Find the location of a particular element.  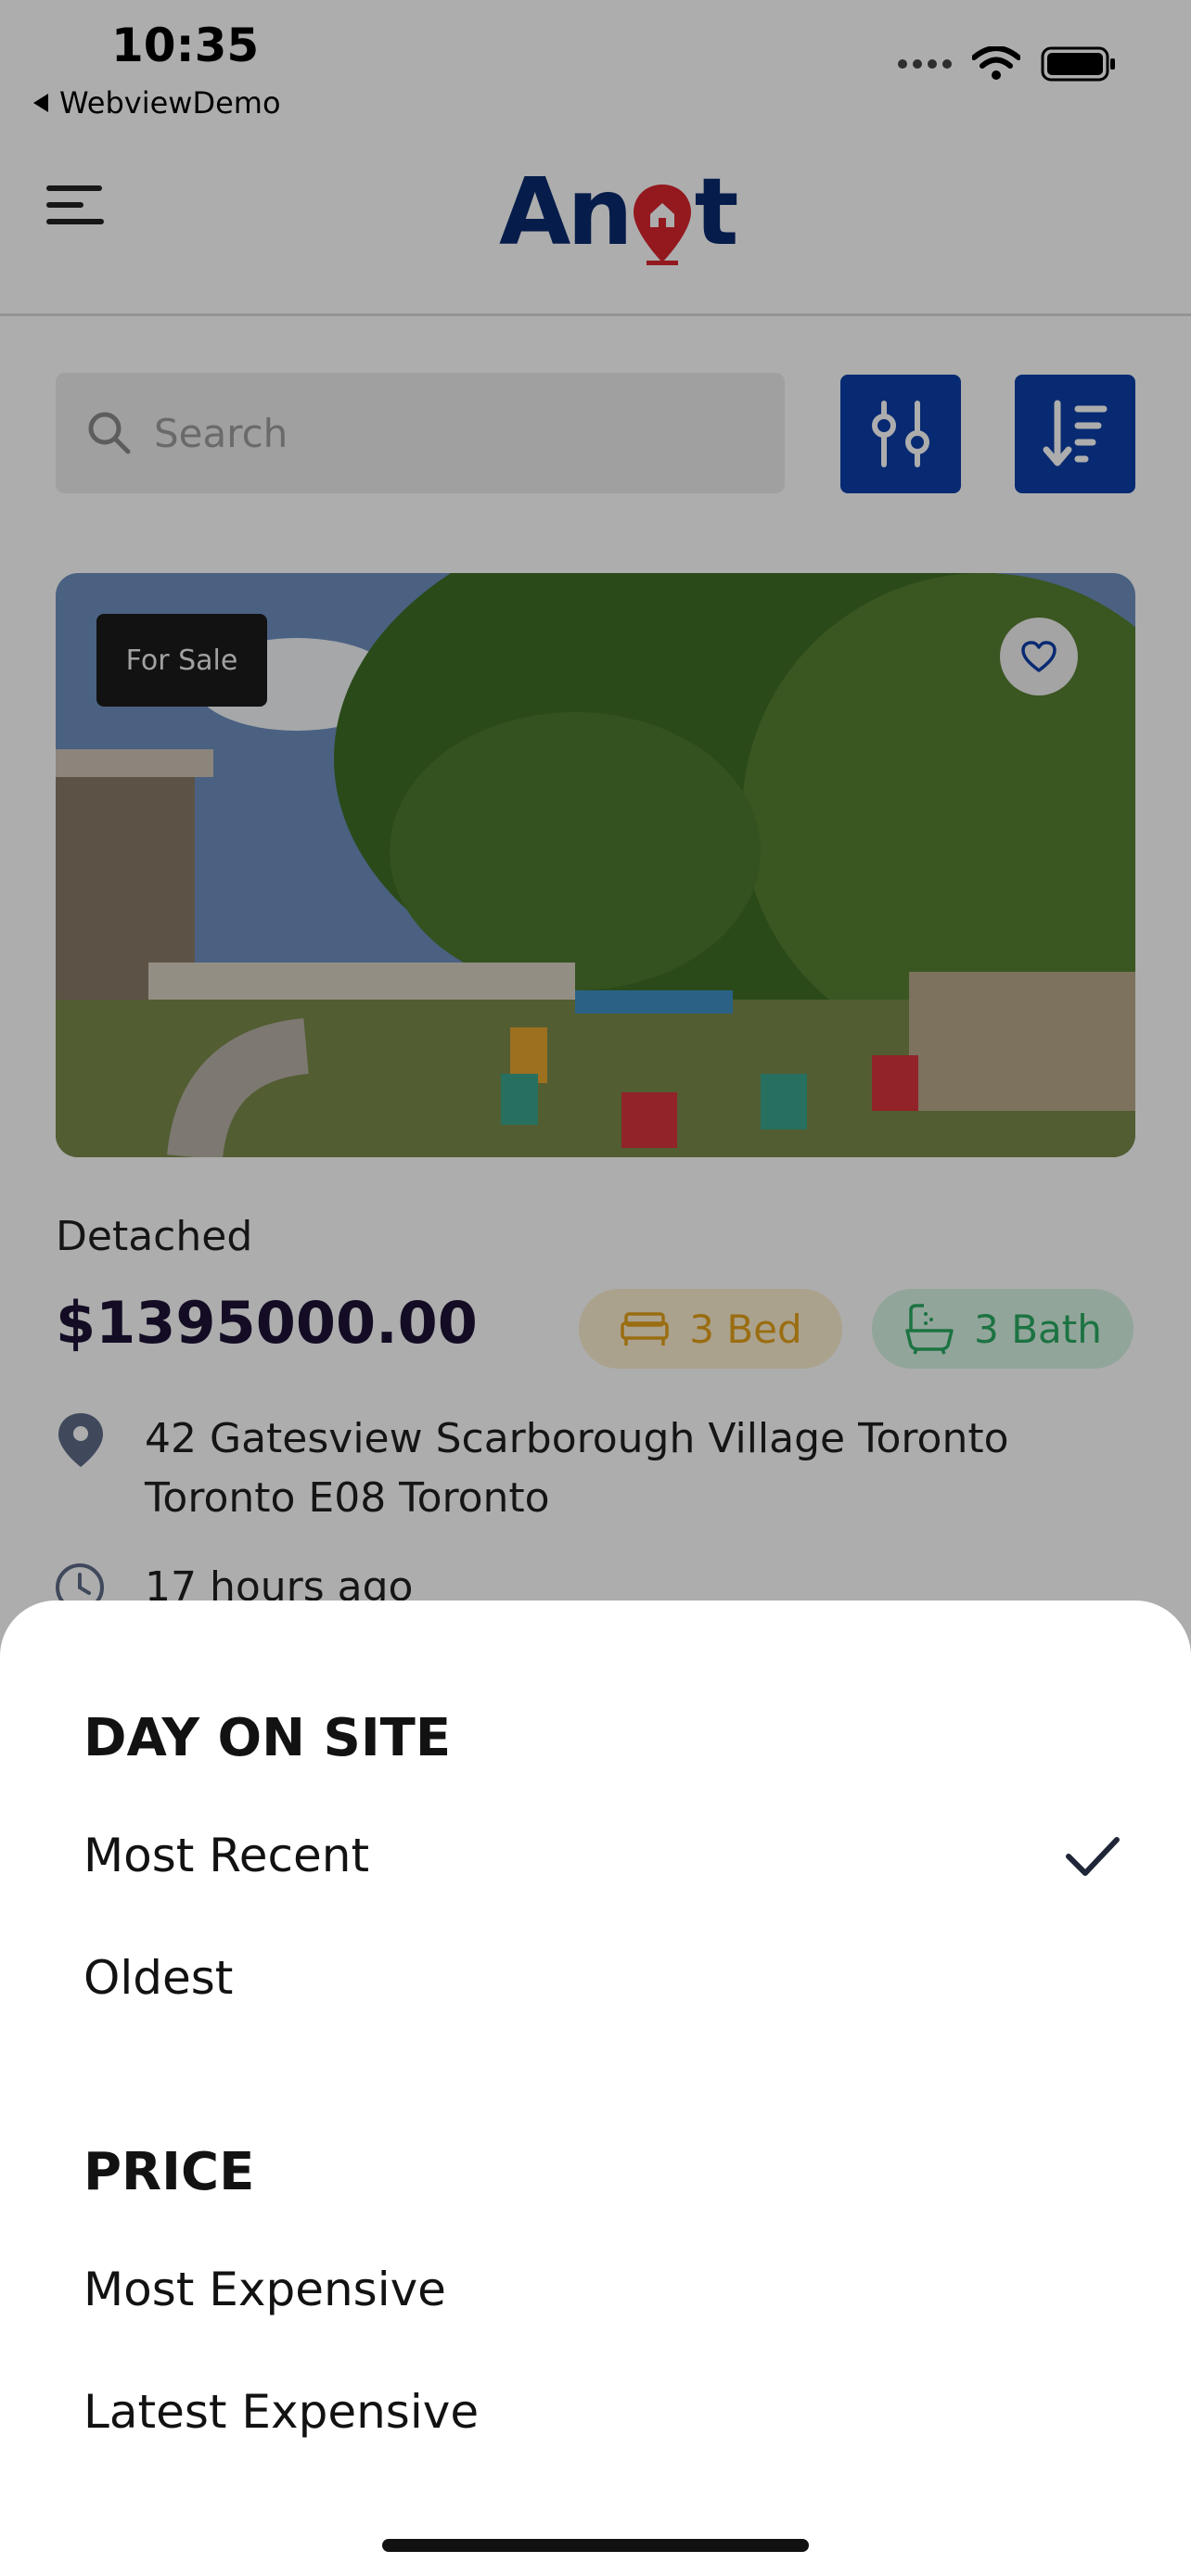

home-indicator is located at coordinates (595, 2545).